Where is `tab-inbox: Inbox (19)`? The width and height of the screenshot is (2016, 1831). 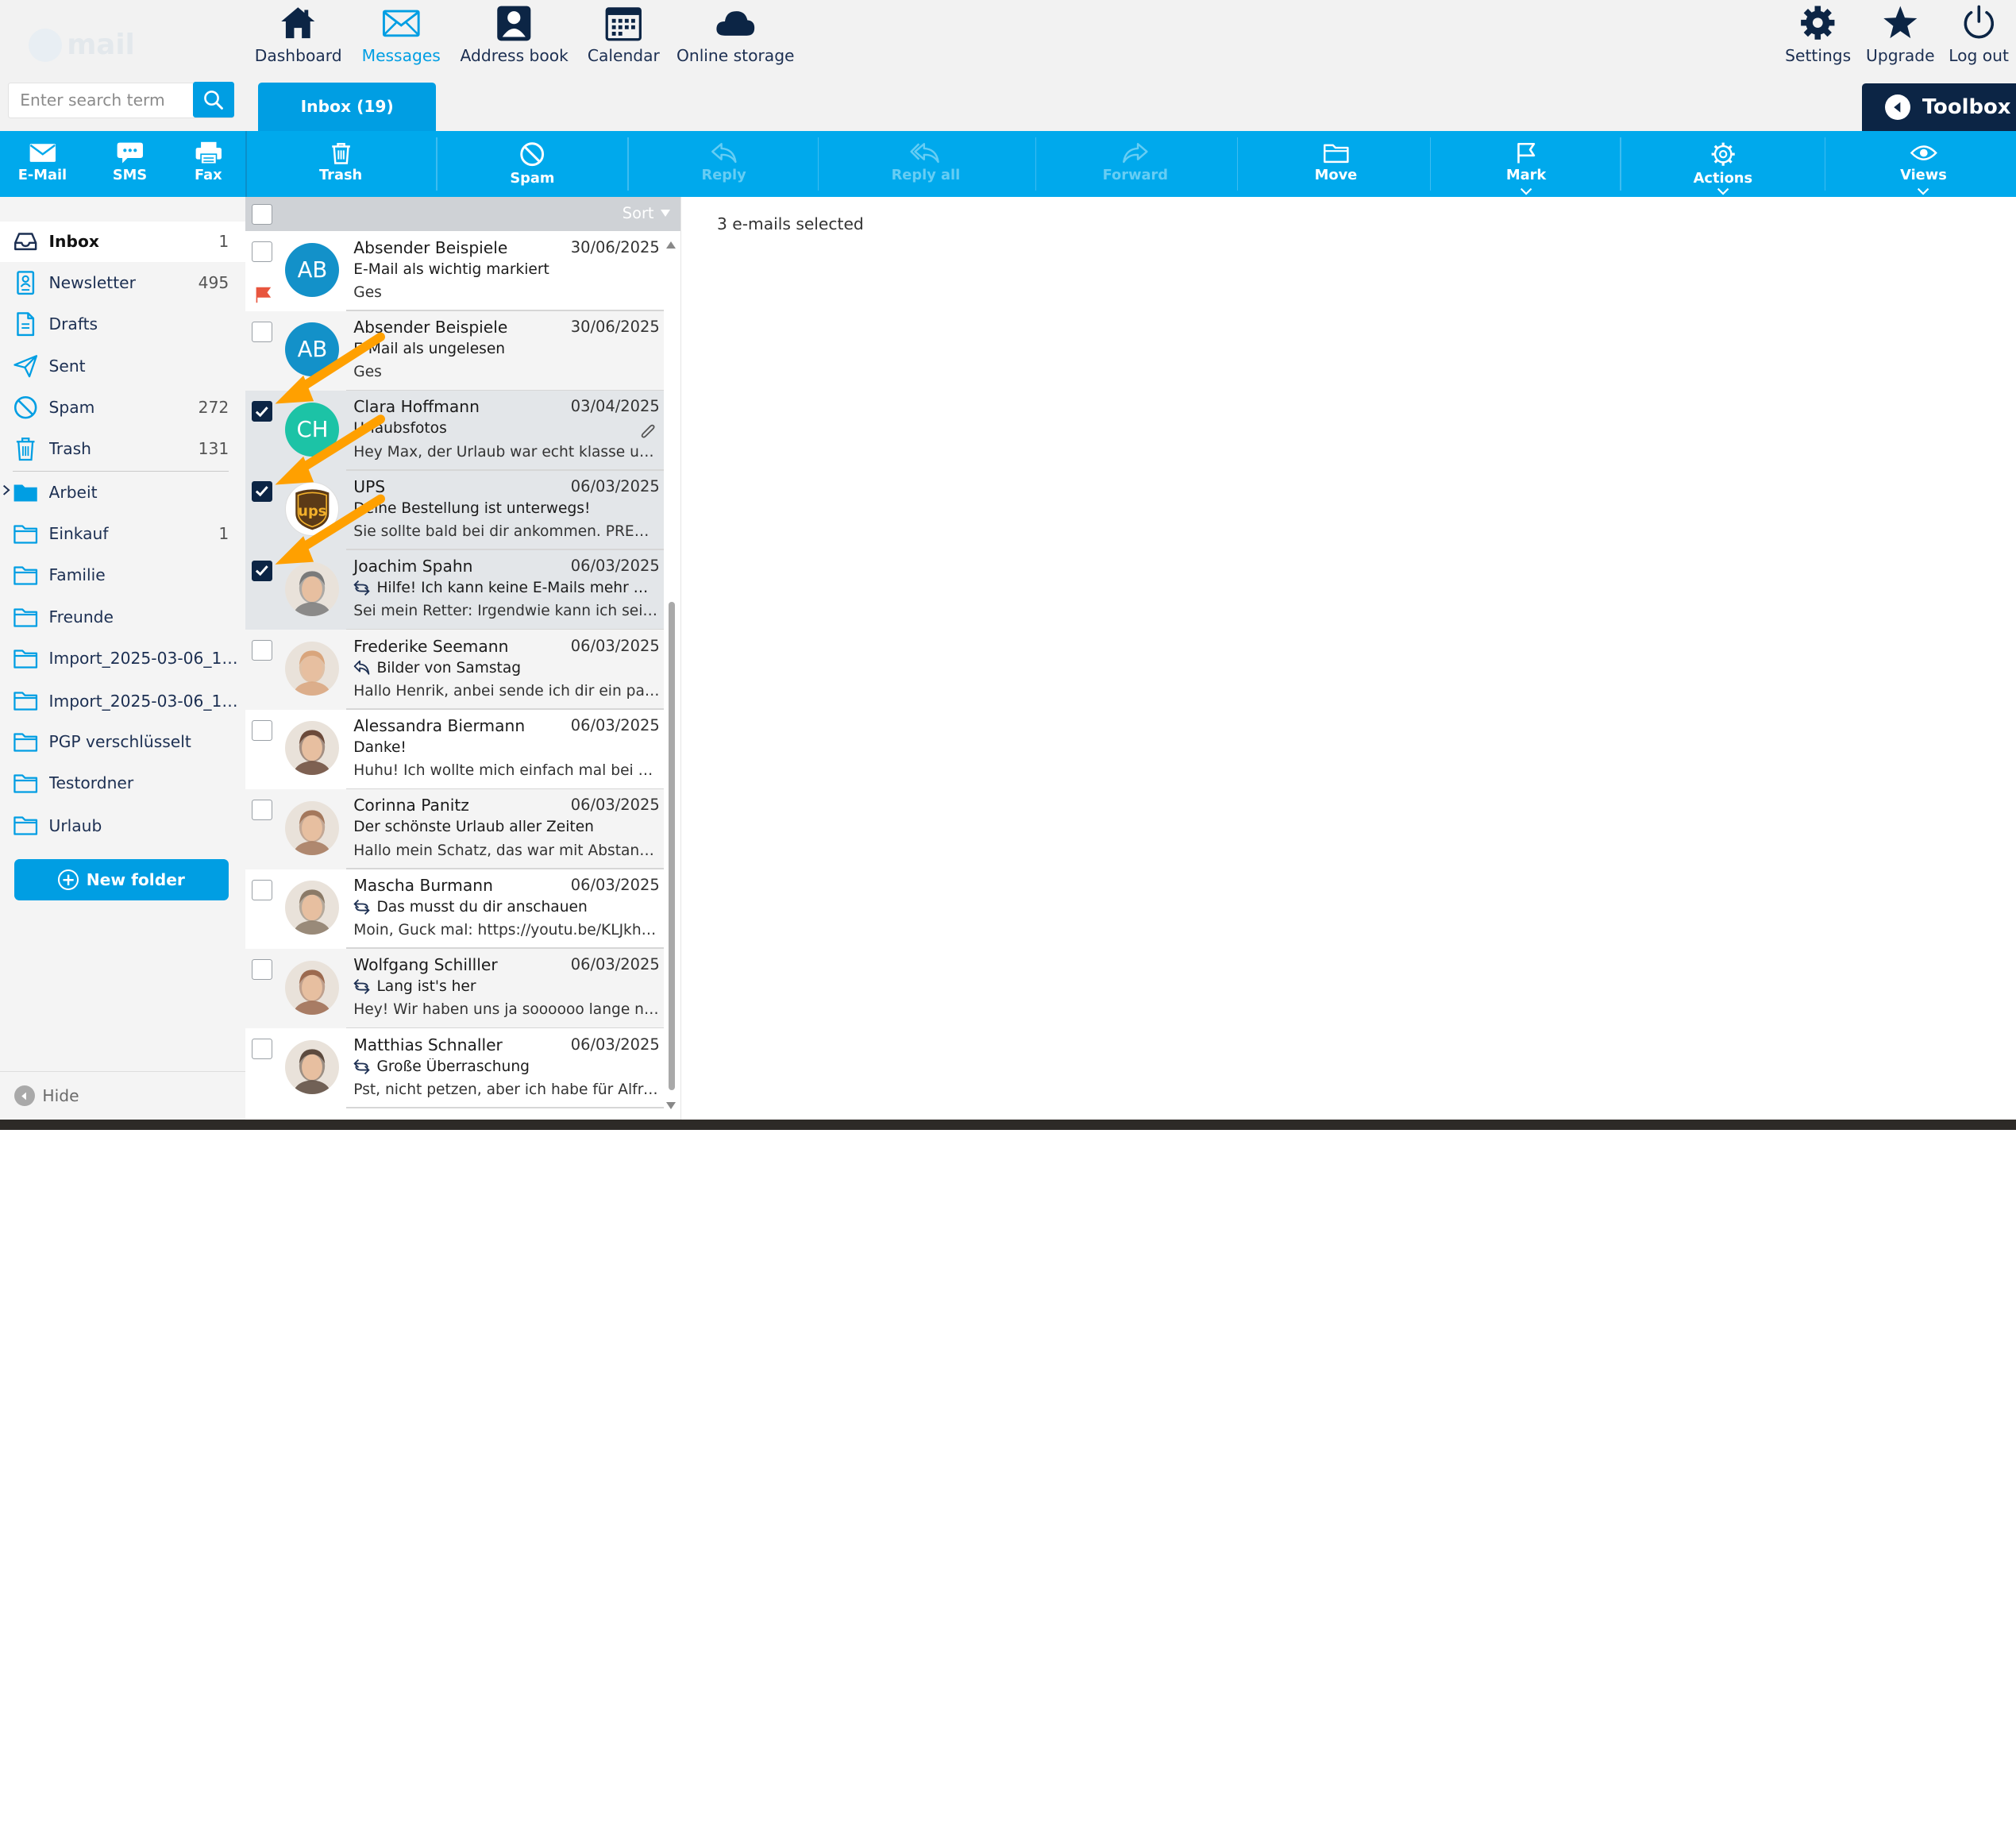 tab-inbox: Inbox (19) is located at coordinates (347, 107).